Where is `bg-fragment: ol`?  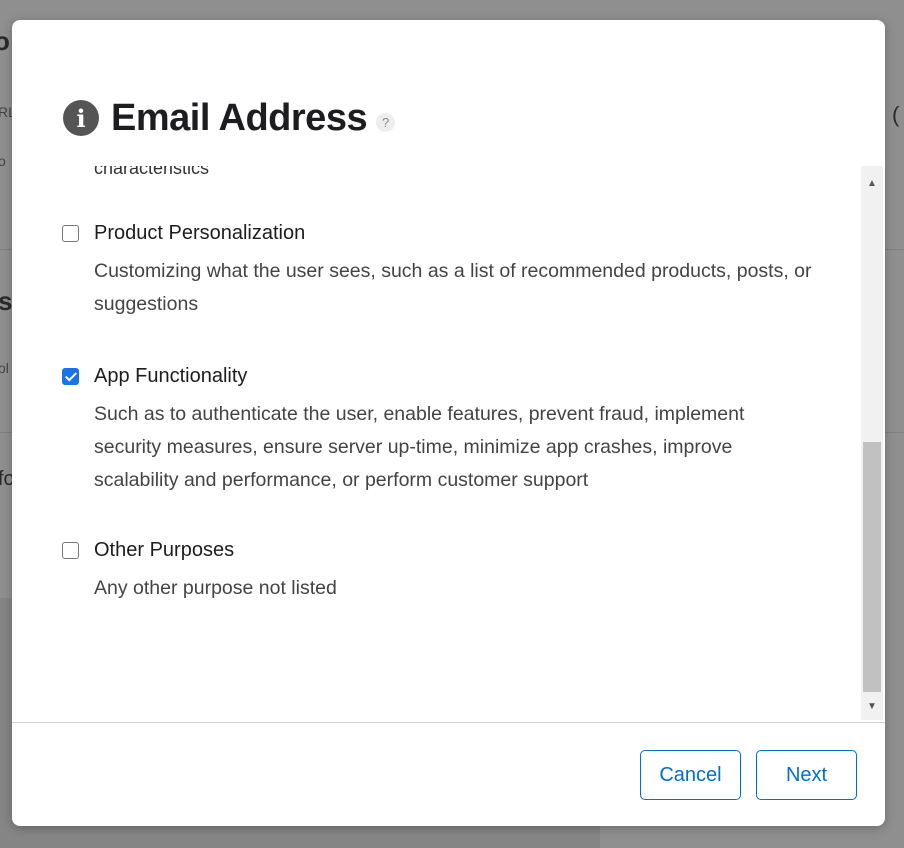
bg-fragment: ol is located at coordinates (4, 368).